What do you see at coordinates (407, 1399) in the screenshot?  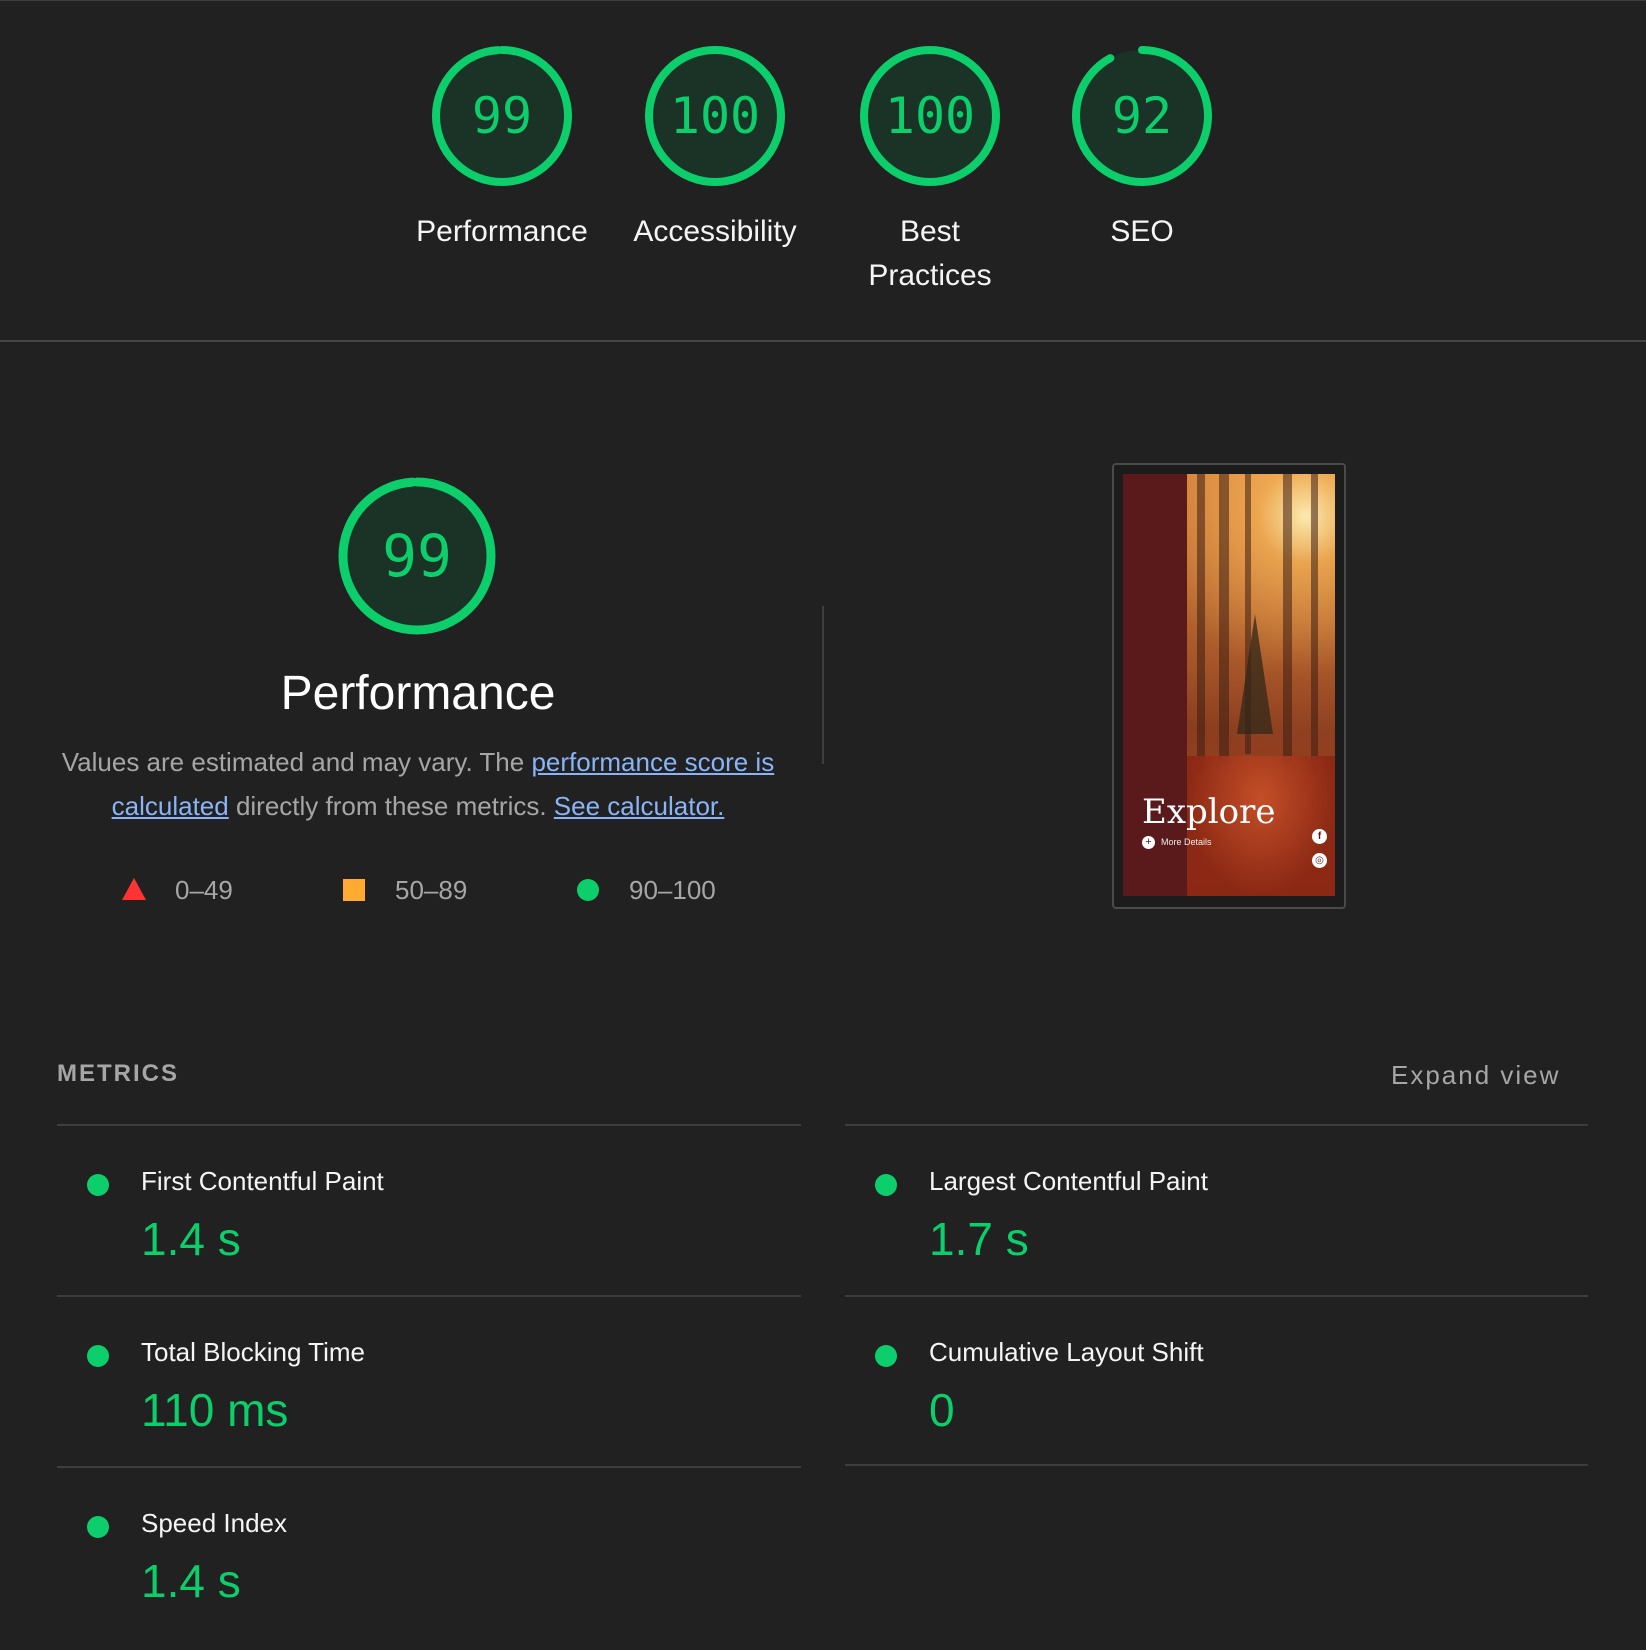 I see `metric-total-blocking-time: Total Blocking Time 110 ms` at bounding box center [407, 1399].